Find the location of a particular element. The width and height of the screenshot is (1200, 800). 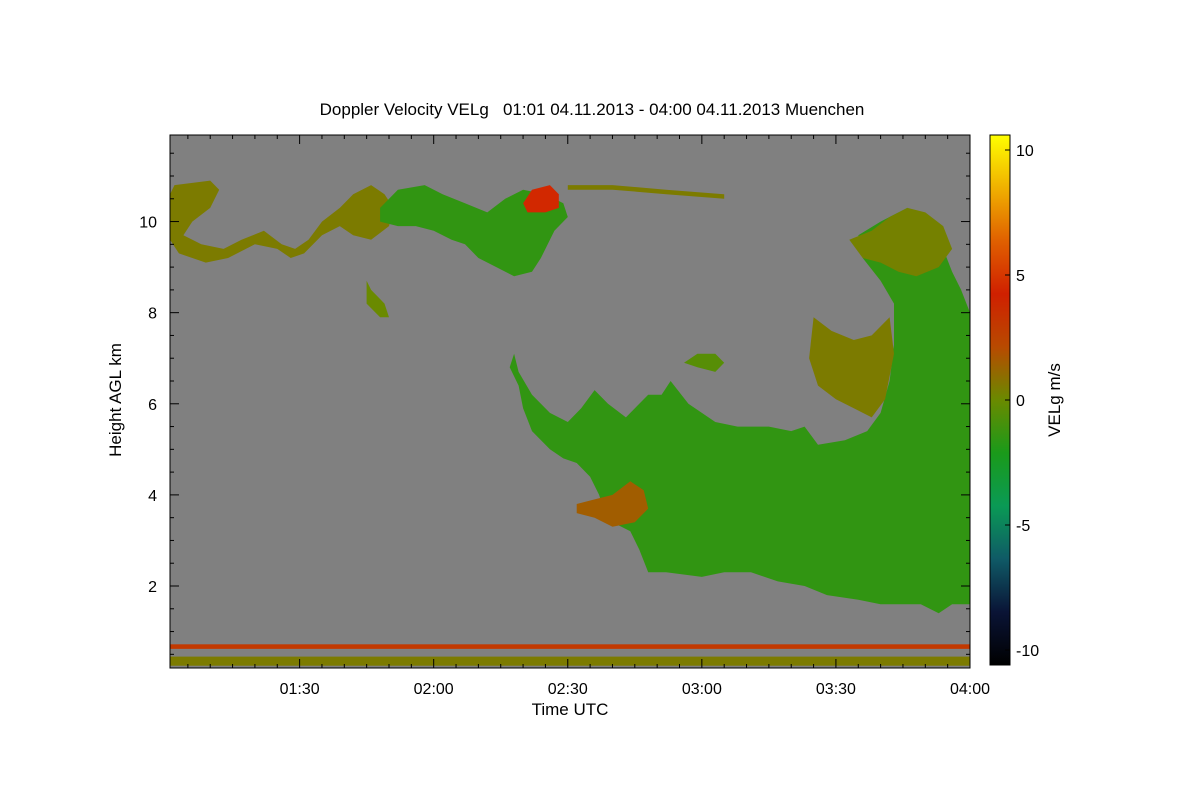

y-tick-label: 2 is located at coordinates (152, 587).